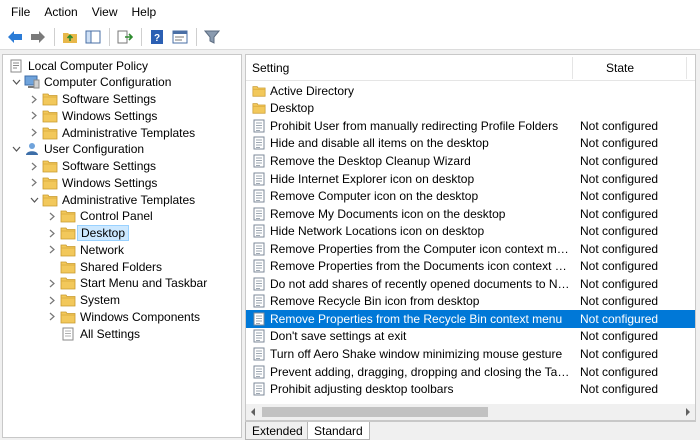  I want to click on tab-extended: Extended, so click(277, 431).